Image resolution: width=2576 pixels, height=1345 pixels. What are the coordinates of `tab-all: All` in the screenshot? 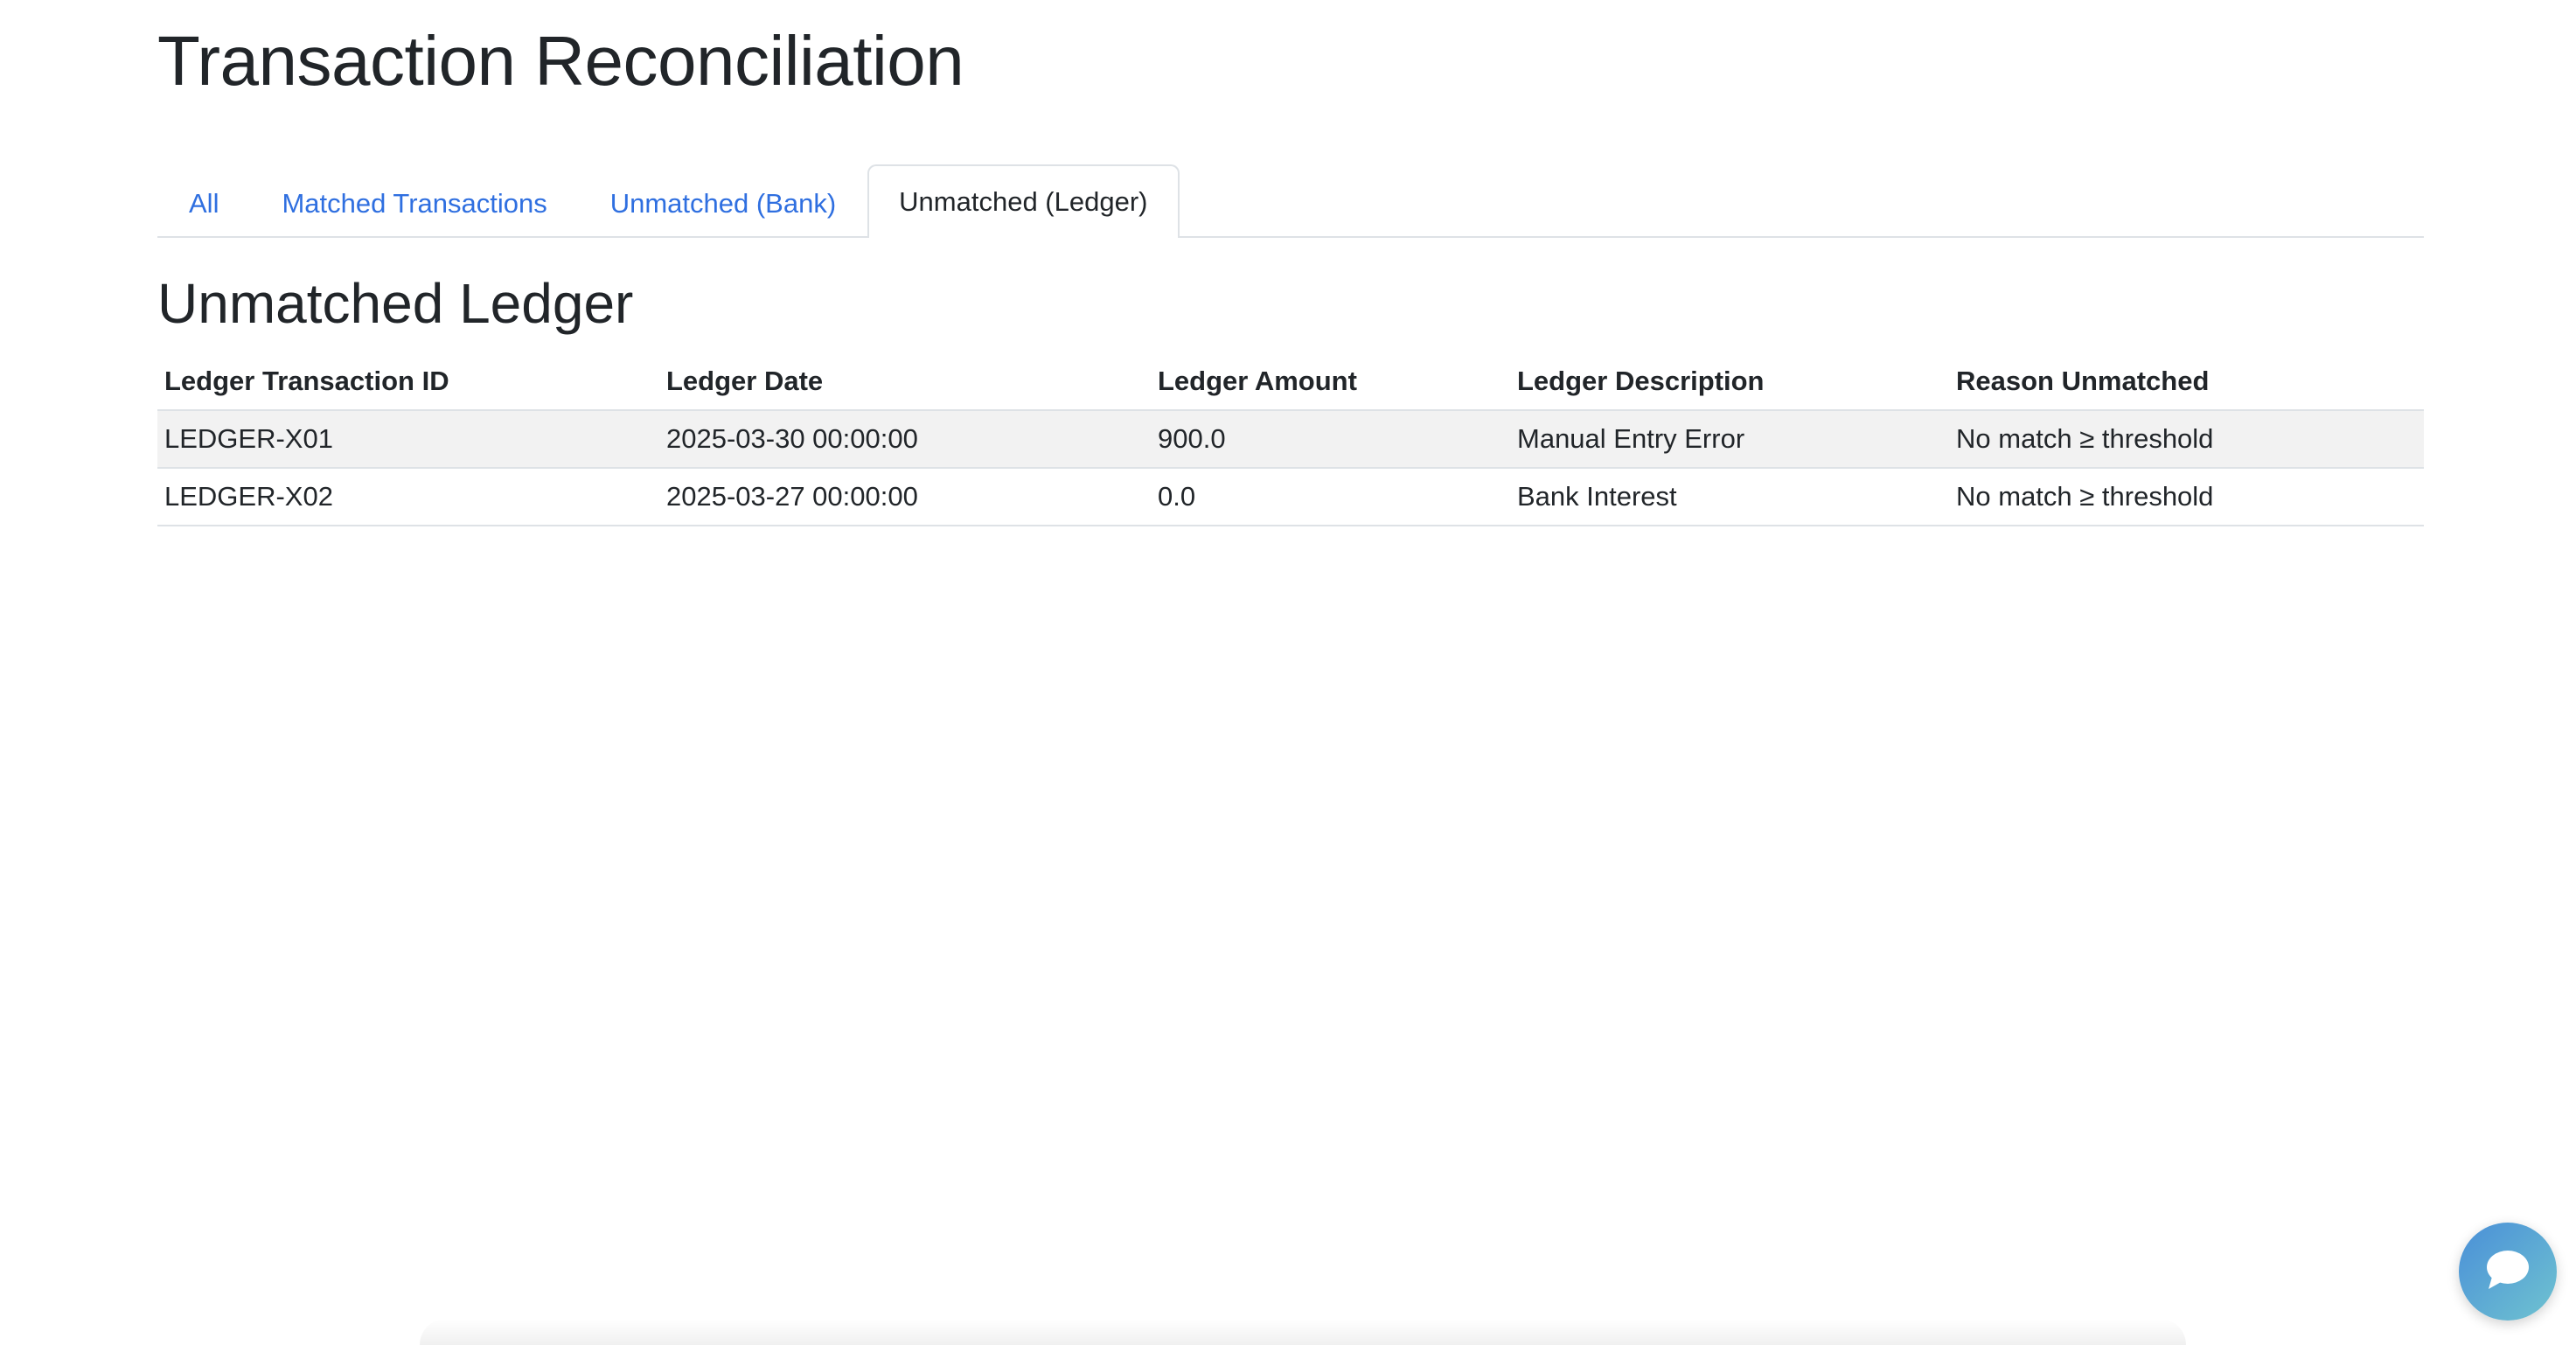 It's located at (203, 203).